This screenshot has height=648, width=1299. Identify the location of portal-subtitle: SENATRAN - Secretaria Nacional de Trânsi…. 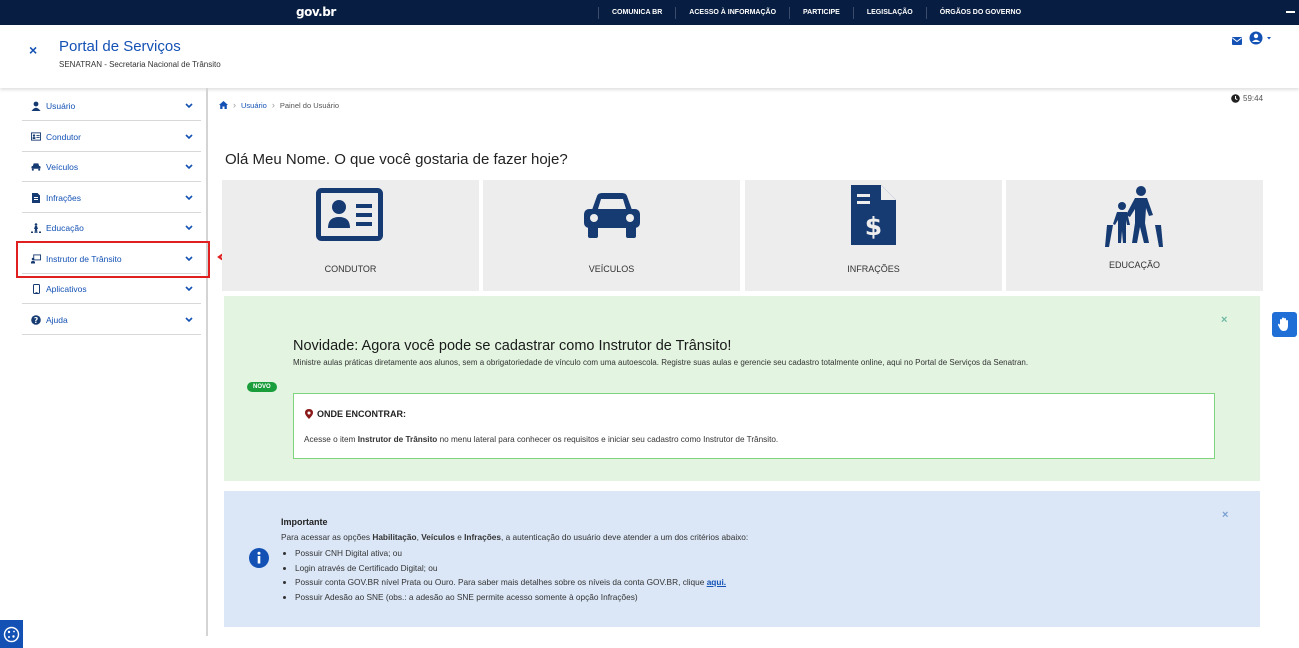
(140, 64).